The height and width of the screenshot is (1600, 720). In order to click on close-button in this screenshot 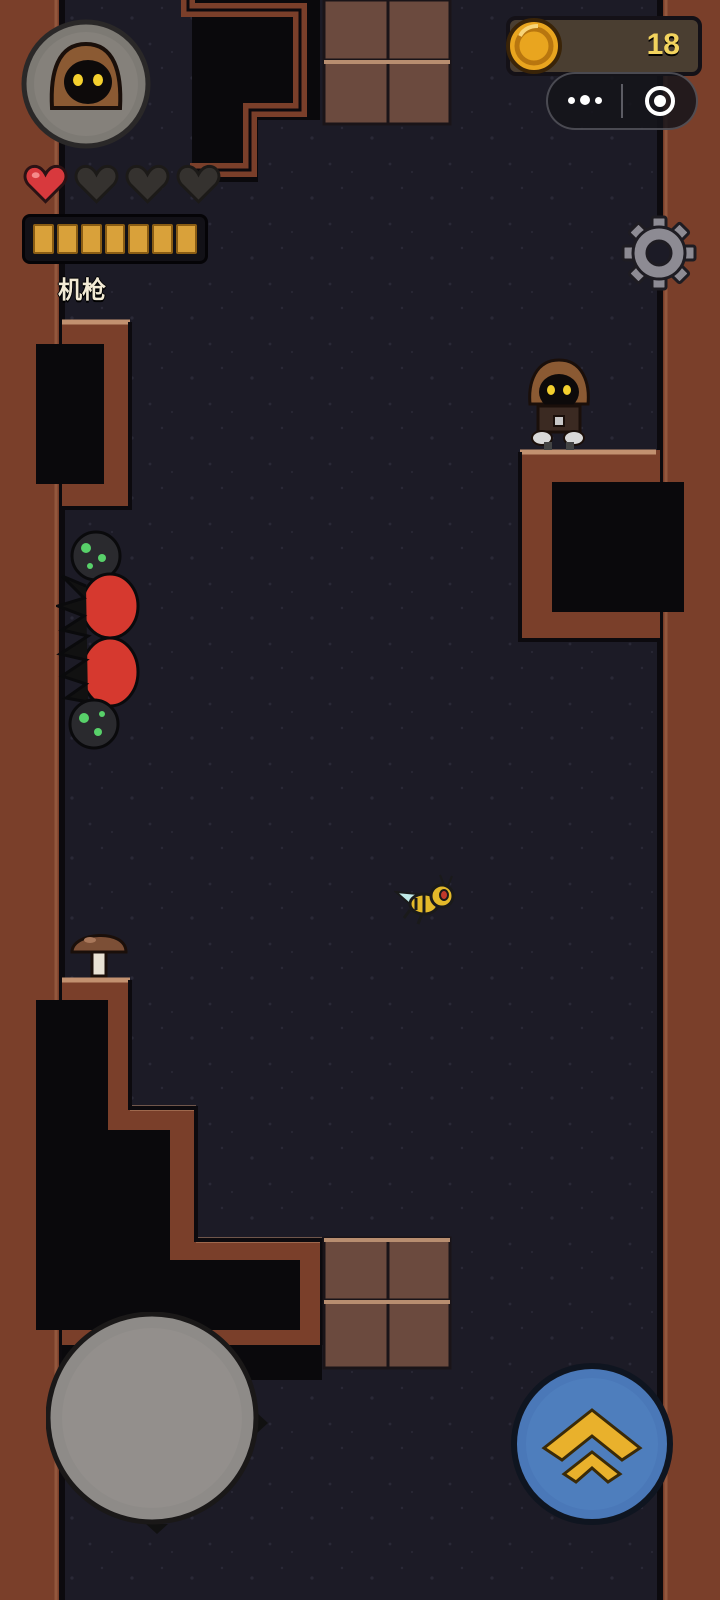, I will do `click(659, 101)`.